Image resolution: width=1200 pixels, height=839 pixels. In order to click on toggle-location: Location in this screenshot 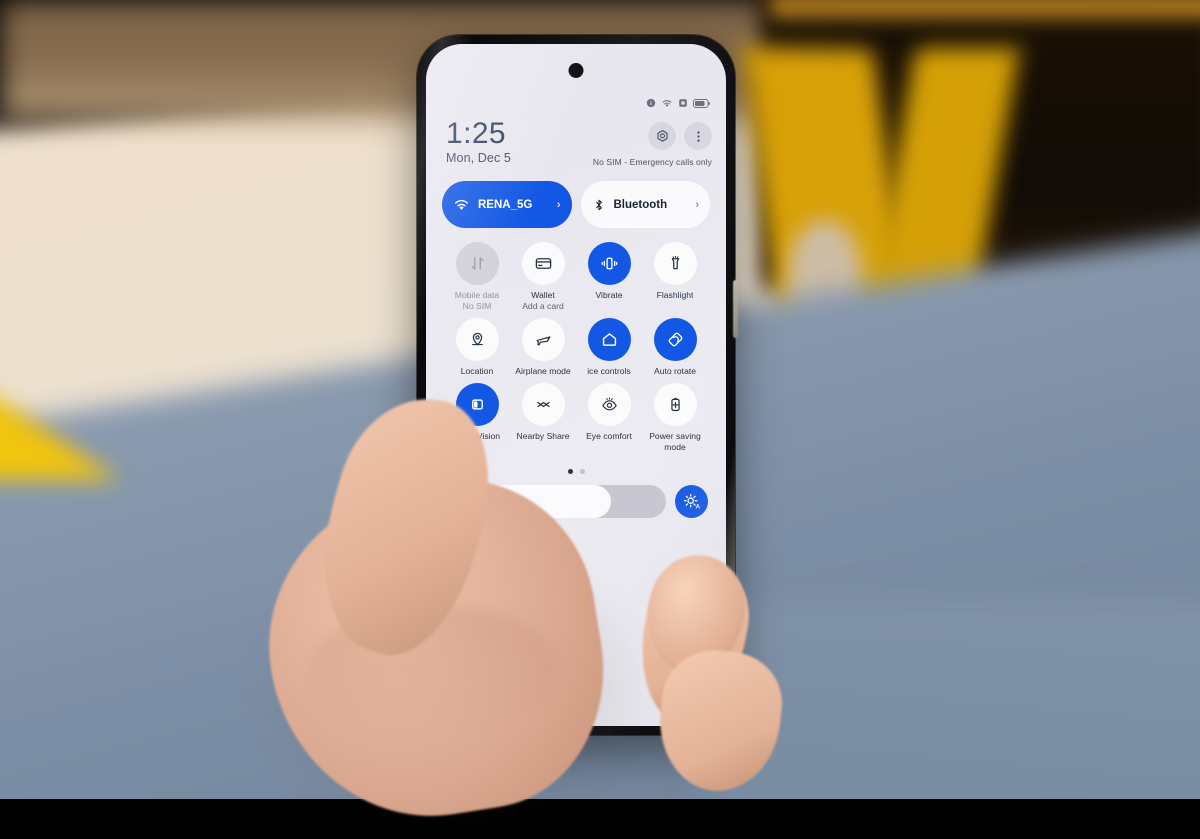, I will do `click(477, 347)`.